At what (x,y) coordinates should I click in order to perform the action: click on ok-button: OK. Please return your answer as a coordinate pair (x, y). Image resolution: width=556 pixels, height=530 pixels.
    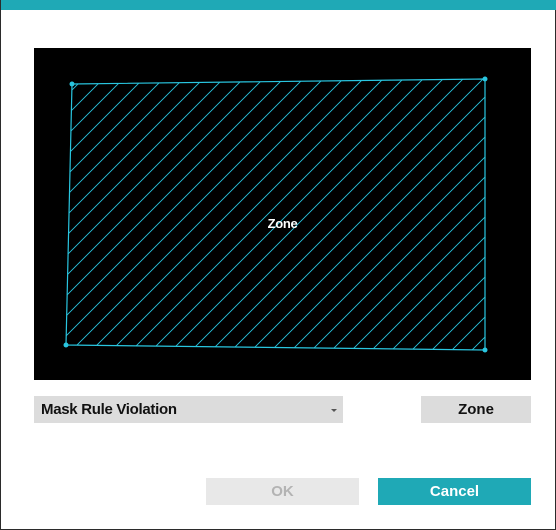
    Looking at the image, I should click on (282, 491).